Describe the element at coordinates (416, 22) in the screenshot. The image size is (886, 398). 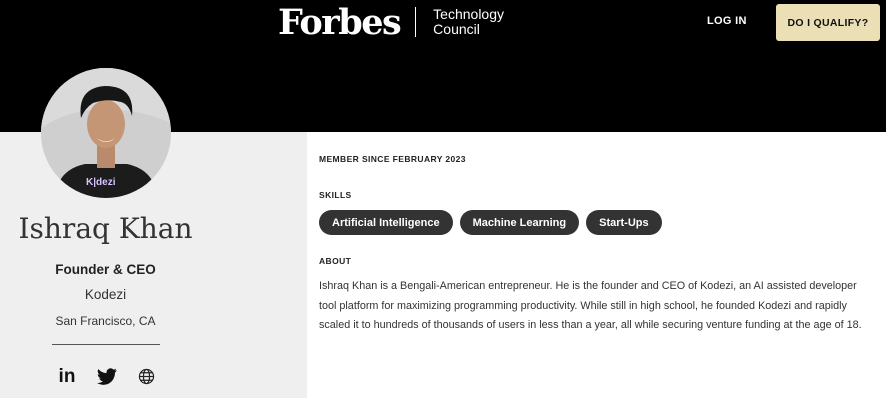
I see `logo-divider` at that location.